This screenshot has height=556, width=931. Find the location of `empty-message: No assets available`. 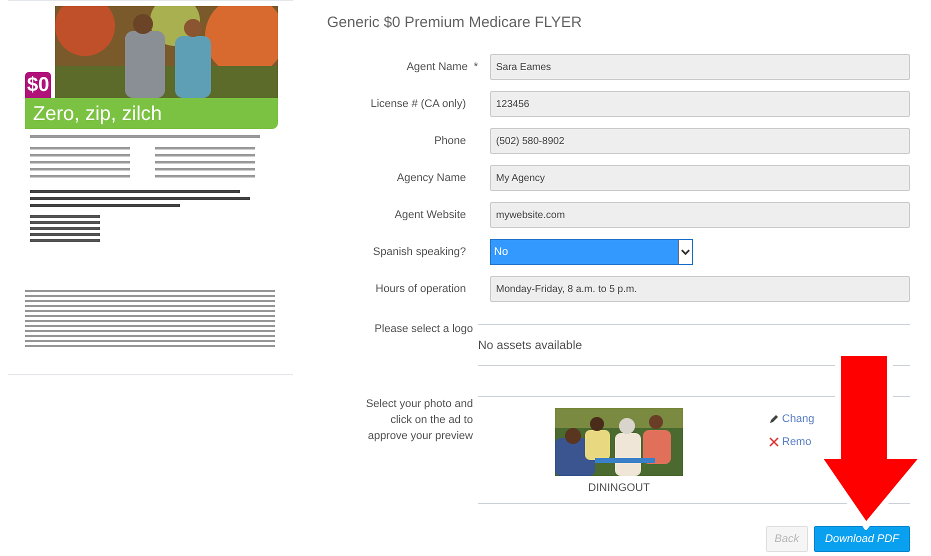

empty-message: No assets available is located at coordinates (530, 345).